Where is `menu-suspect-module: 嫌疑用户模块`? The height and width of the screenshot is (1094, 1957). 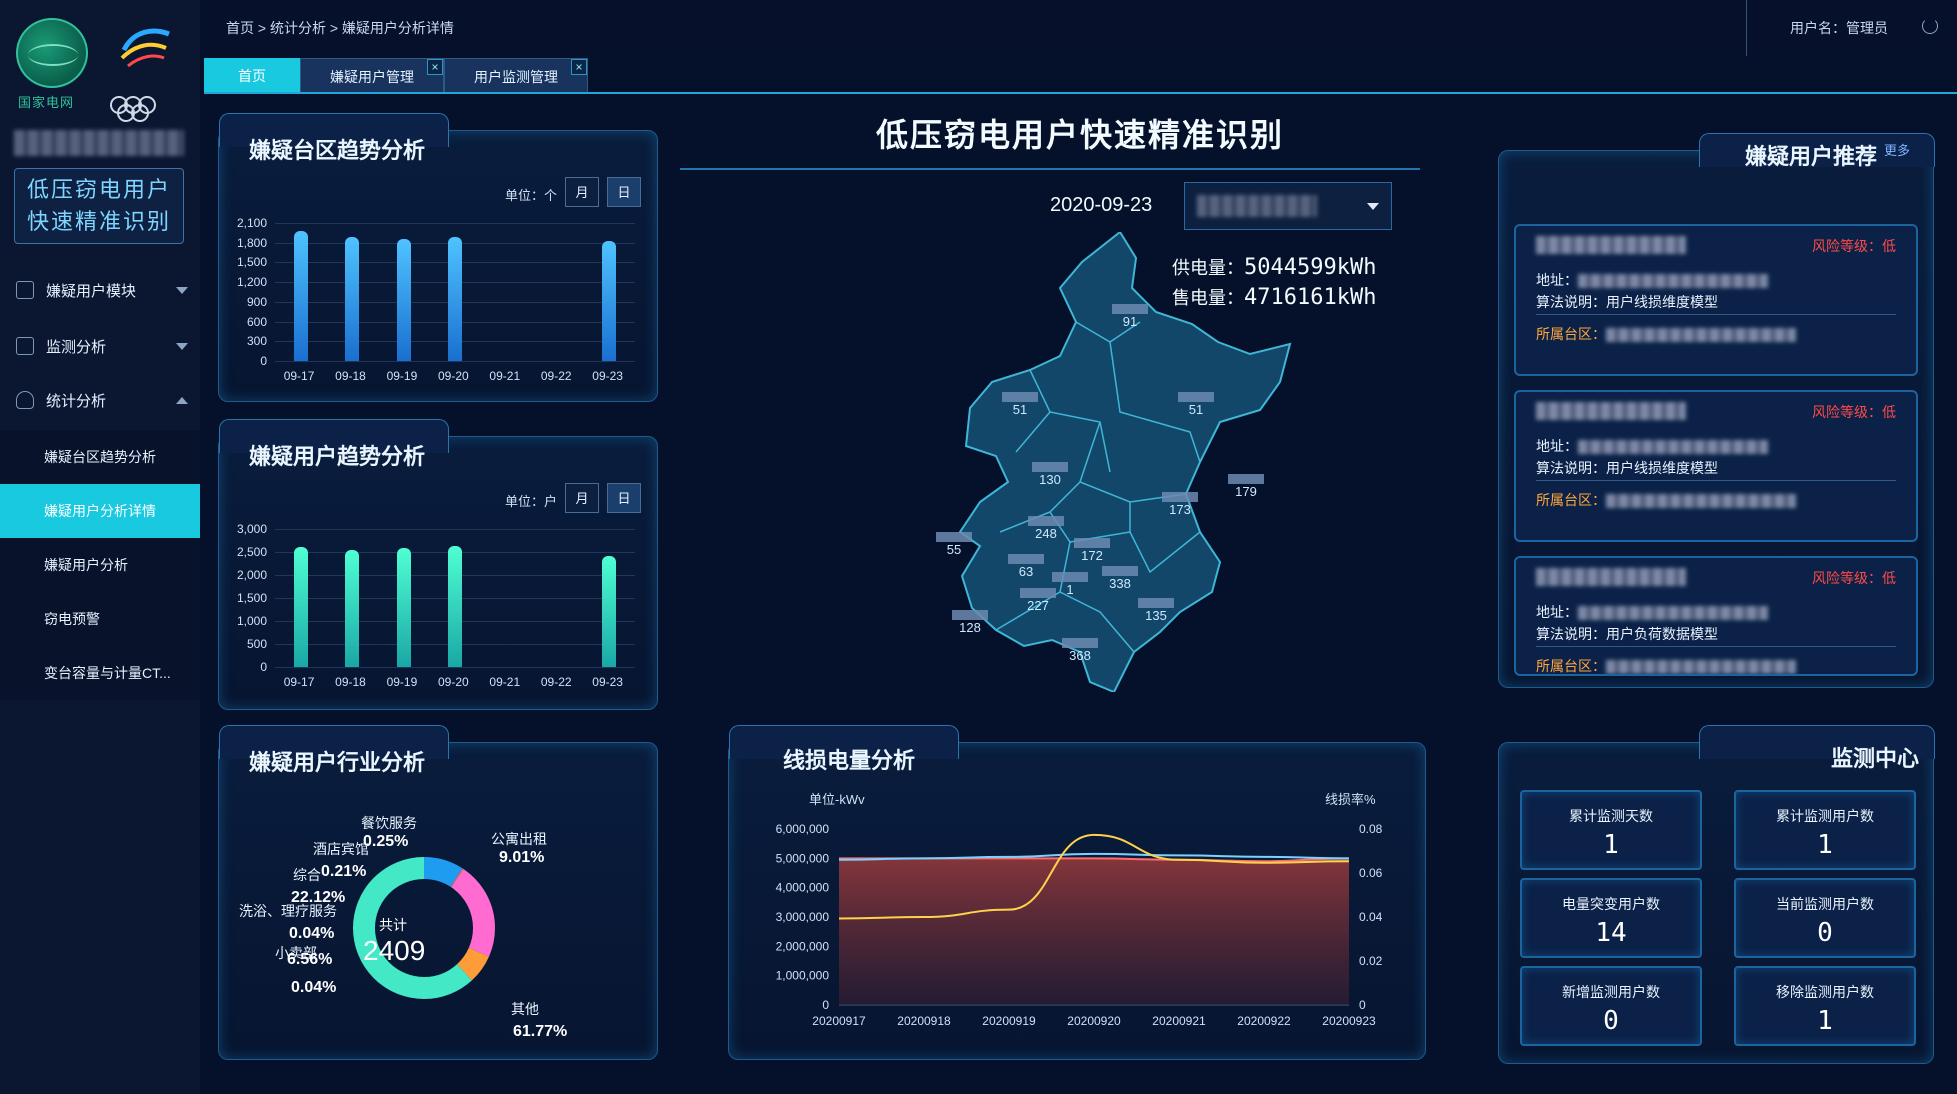
menu-suspect-module: 嫌疑用户模块 is located at coordinates (100, 290).